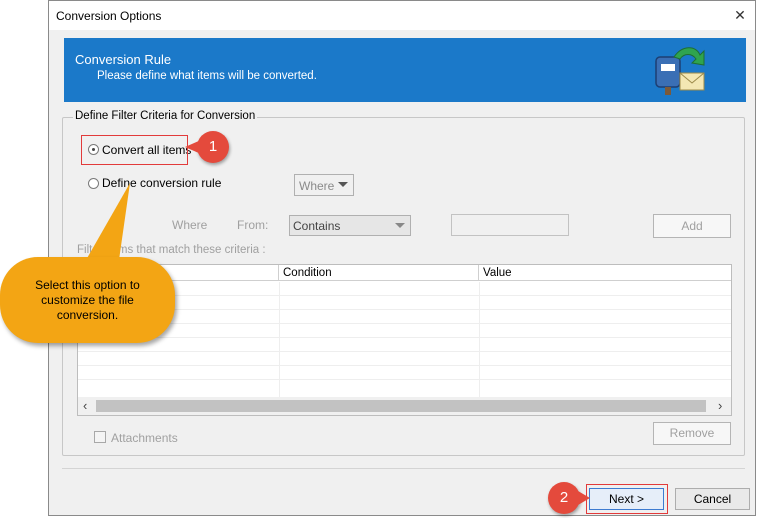  Describe the element at coordinates (692, 226) in the screenshot. I see `add-button: Add` at that location.